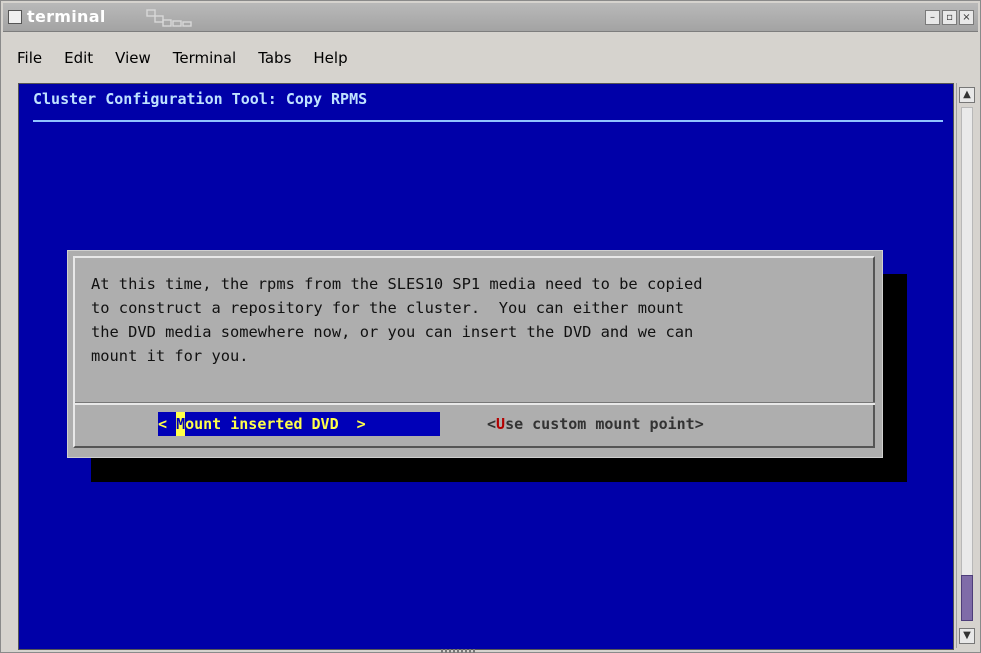 The image size is (981, 653). I want to click on menu-help: Help, so click(330, 58).